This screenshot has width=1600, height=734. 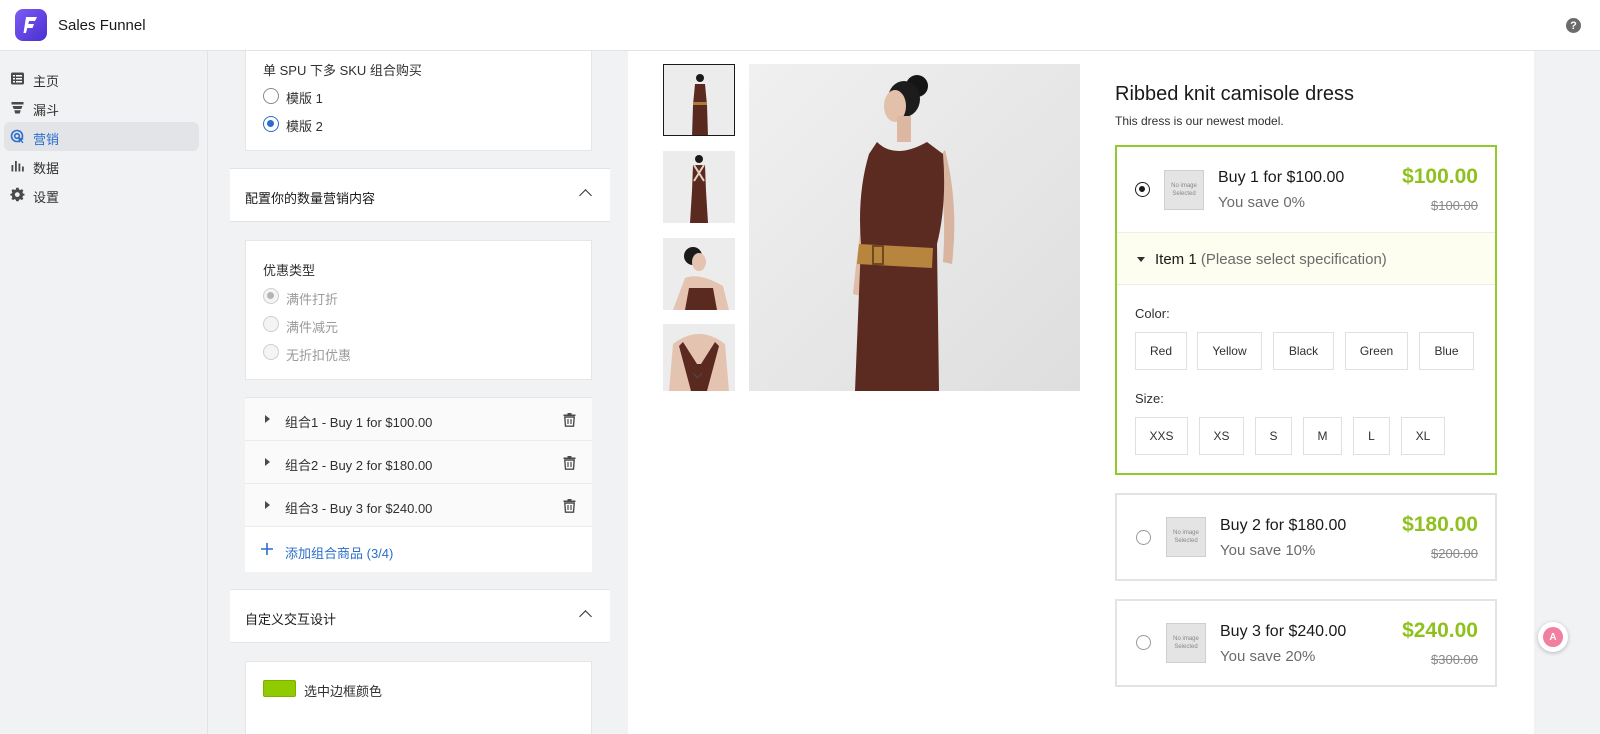 I want to click on color-option-blue: Blue, so click(x=1446, y=351).